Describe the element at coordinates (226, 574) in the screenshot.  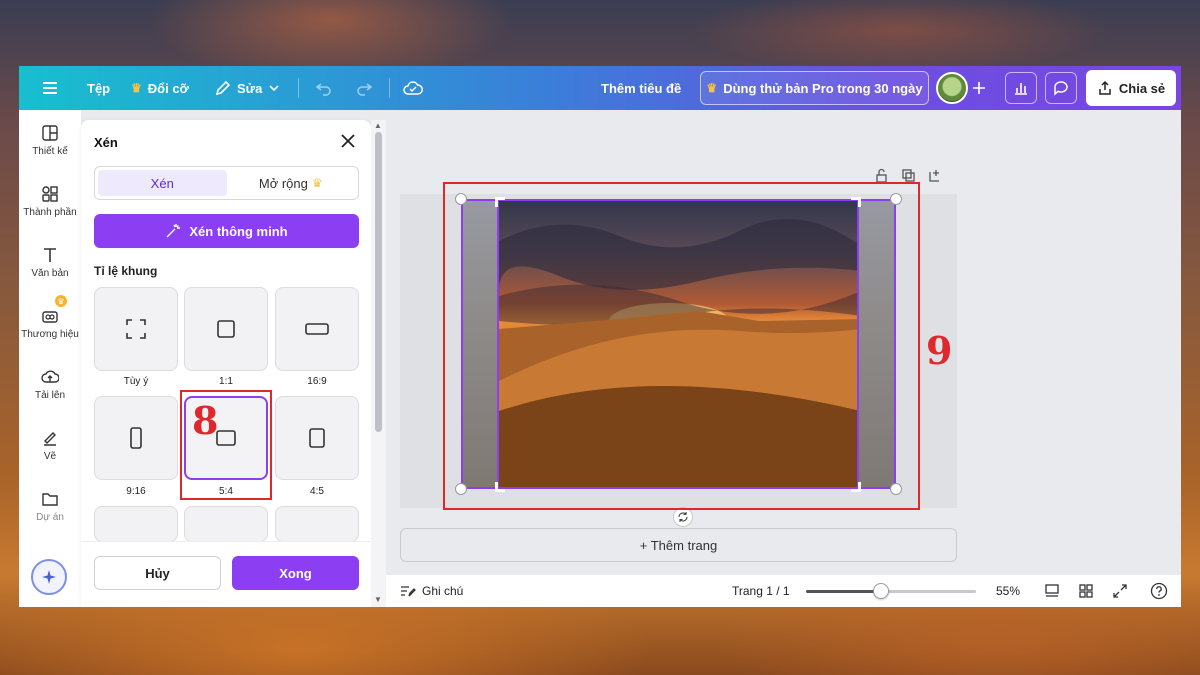
I see `panel-footer: Hủy Xong` at that location.